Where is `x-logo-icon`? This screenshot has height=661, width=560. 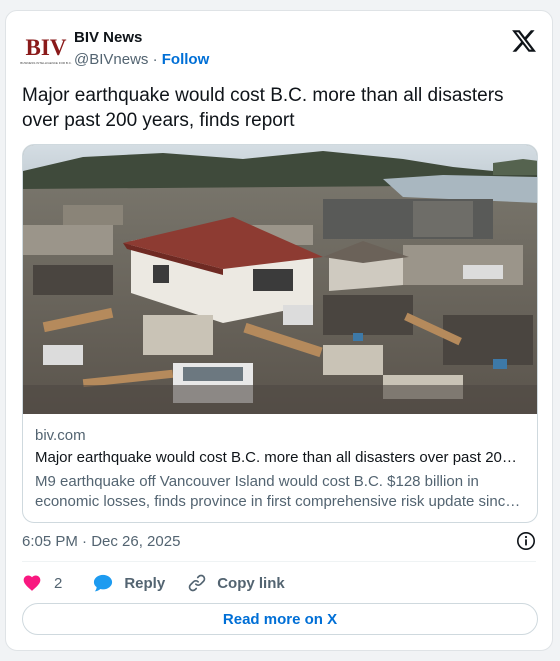
x-logo-icon is located at coordinates (524, 41).